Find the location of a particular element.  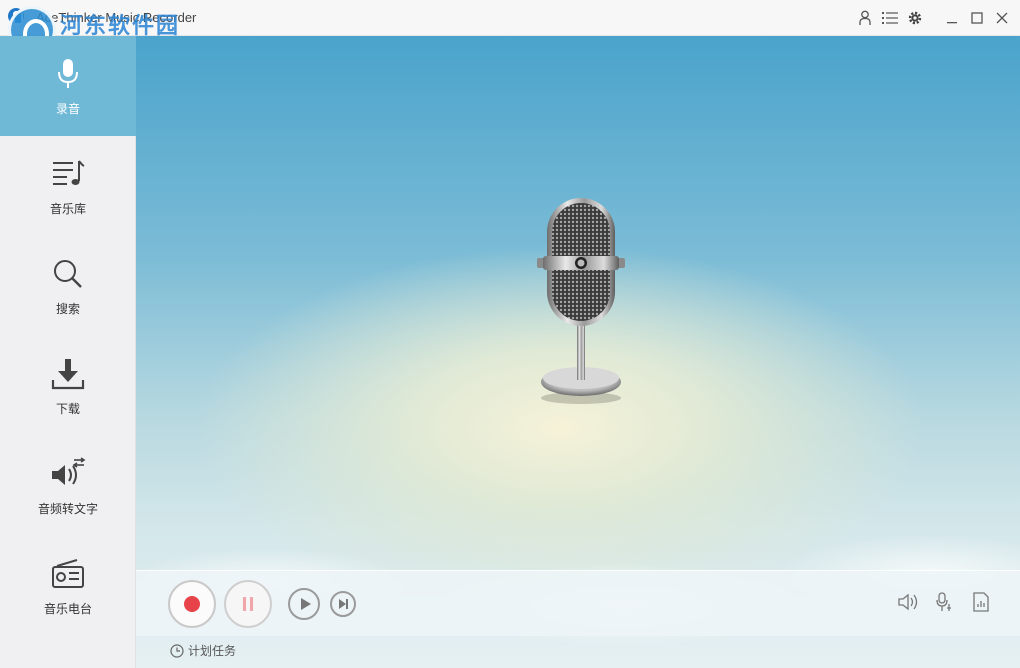

sidebar-item-radio: 音乐电台 is located at coordinates (68, 586).